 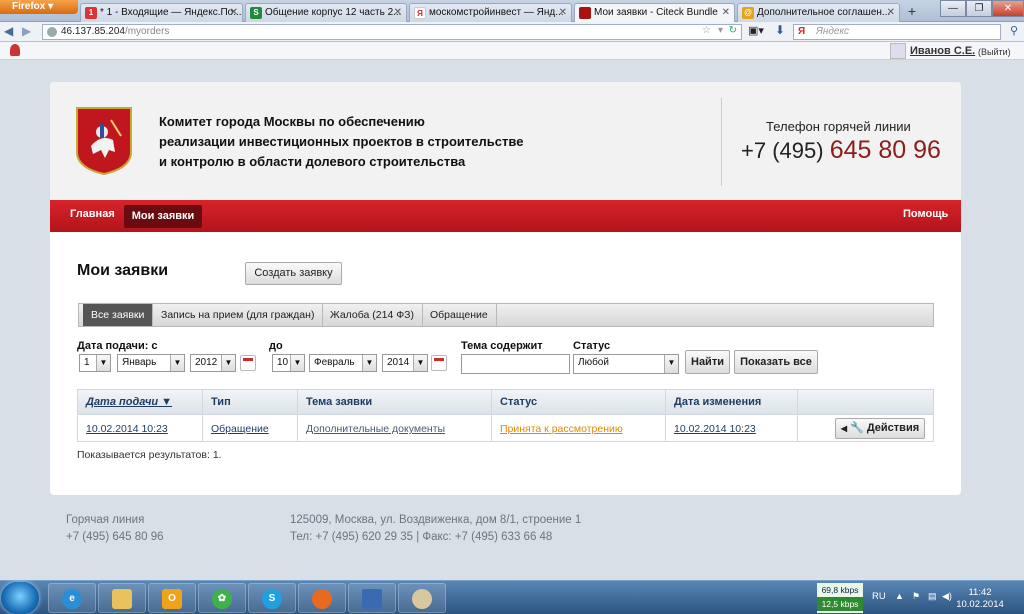 What do you see at coordinates (292, 121) in the screenshot?
I see `org-line-1: Комитет города Москвы по обеспечению` at bounding box center [292, 121].